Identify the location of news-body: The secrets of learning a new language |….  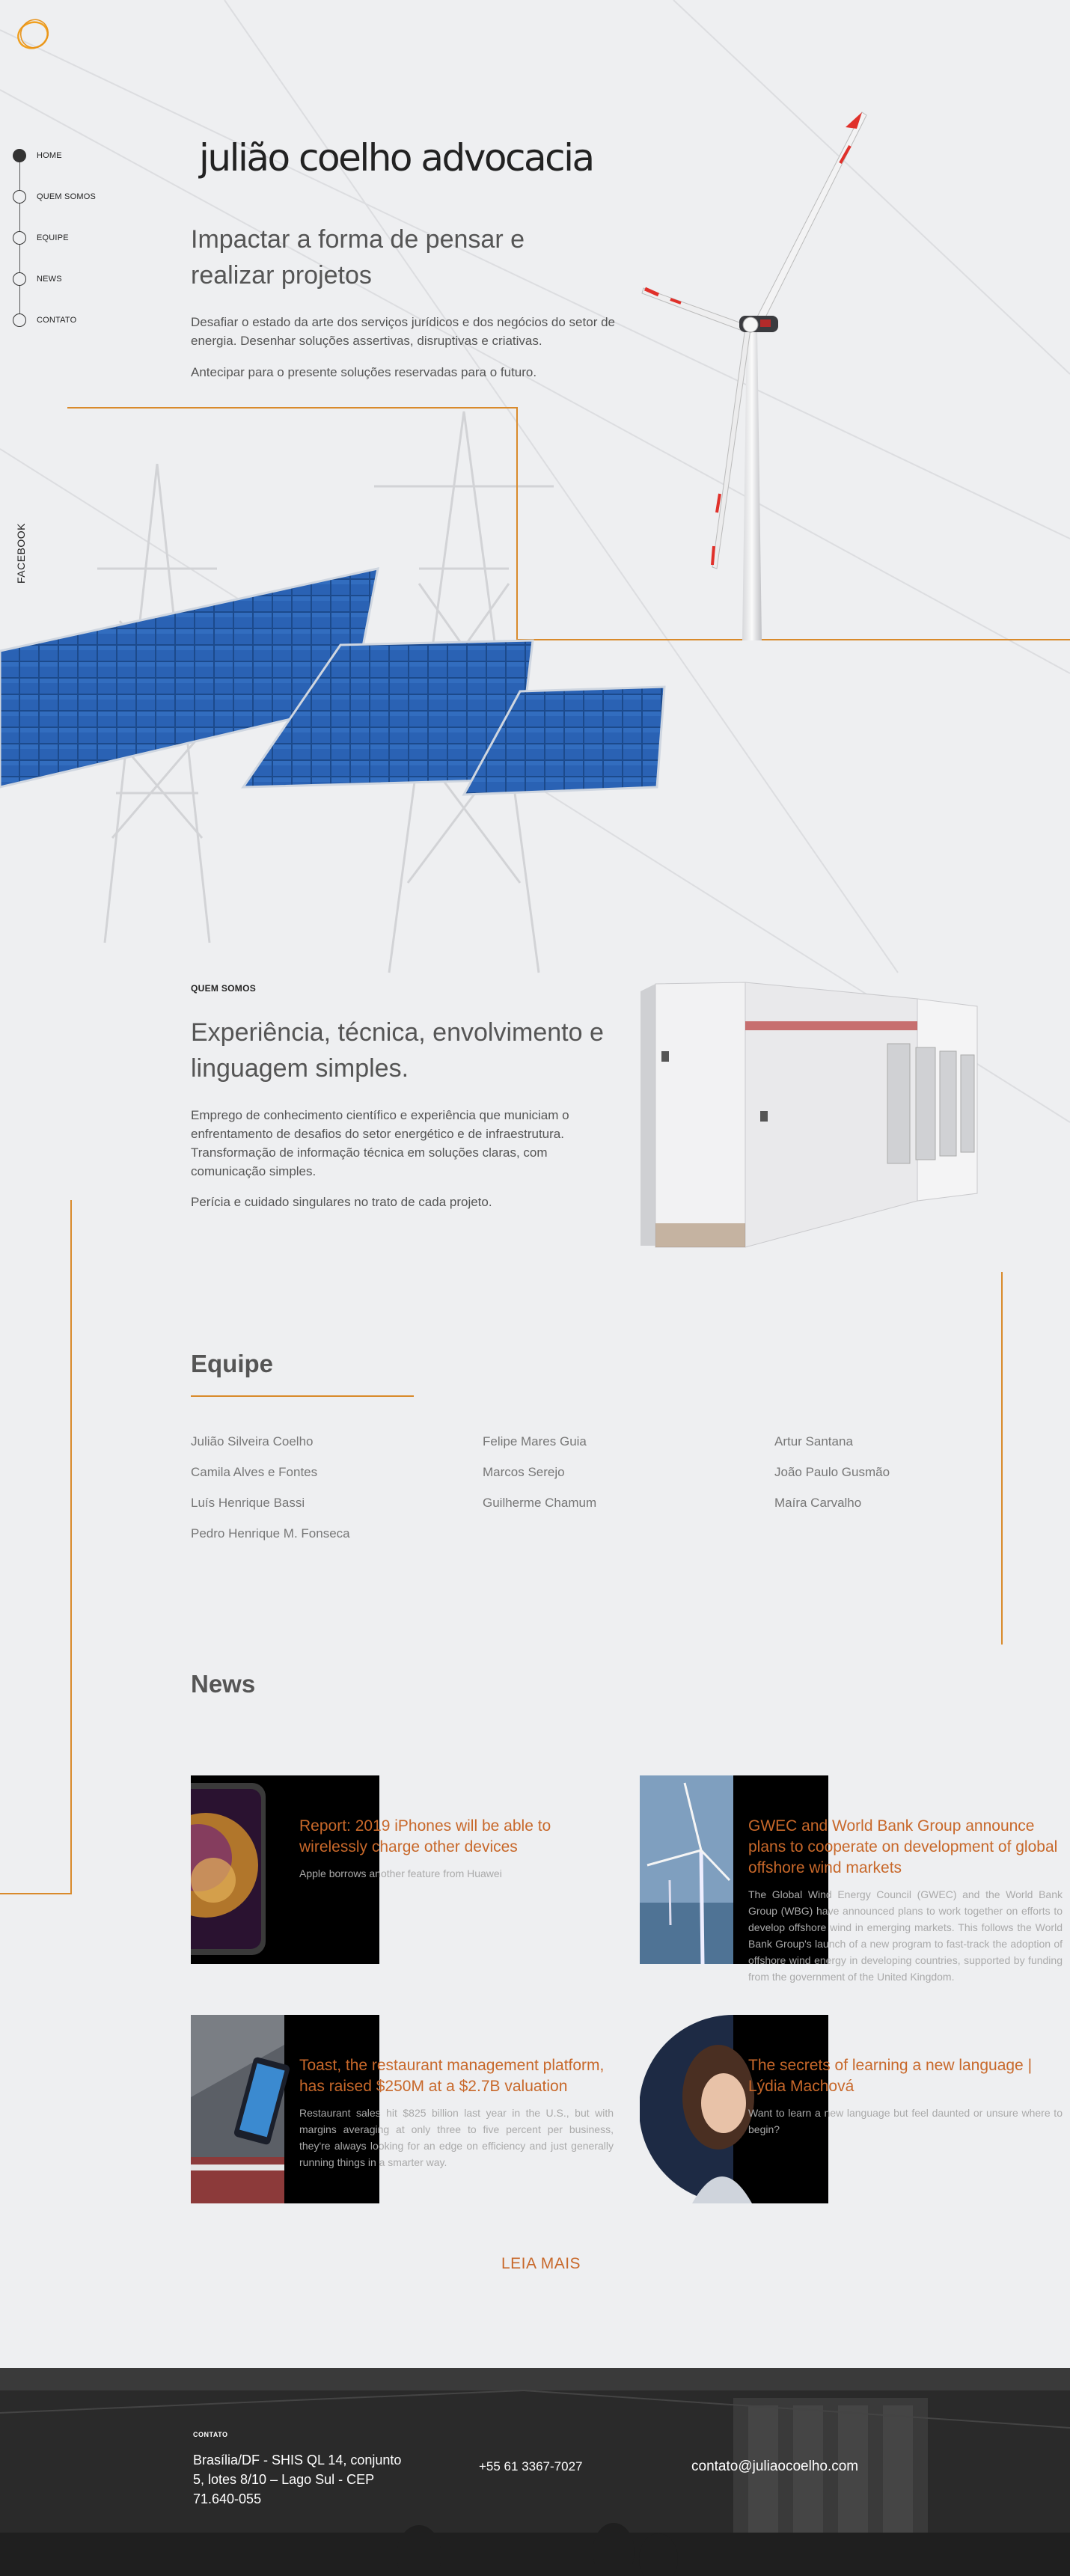
(905, 2096).